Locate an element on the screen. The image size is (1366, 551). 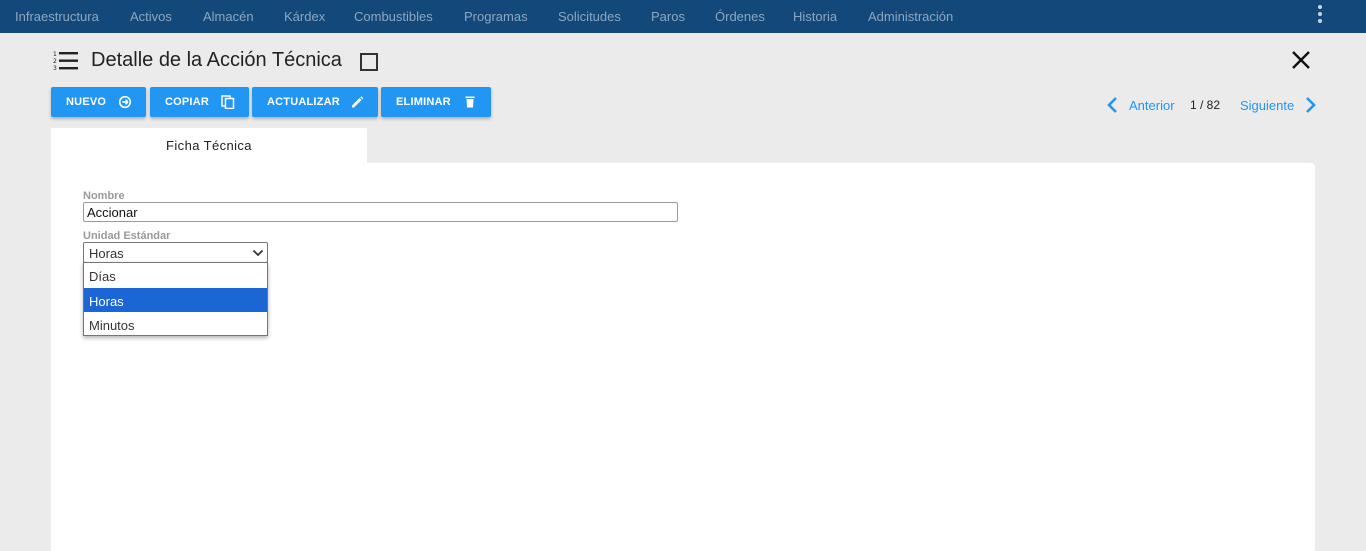
nav-item-infraestructura: Infraestructura is located at coordinates (57, 16).